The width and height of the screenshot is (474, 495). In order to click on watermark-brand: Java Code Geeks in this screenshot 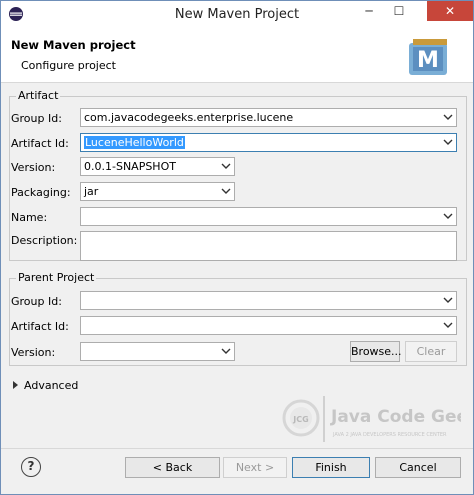, I will do `click(395, 417)`.